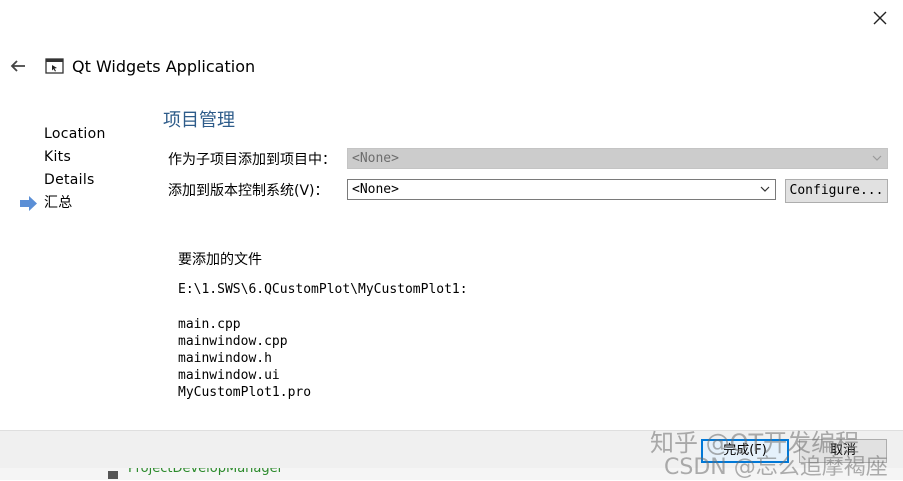 This screenshot has height=481, width=903. I want to click on vcs-label: 添加到版本控制系统(V)：, so click(248, 191).